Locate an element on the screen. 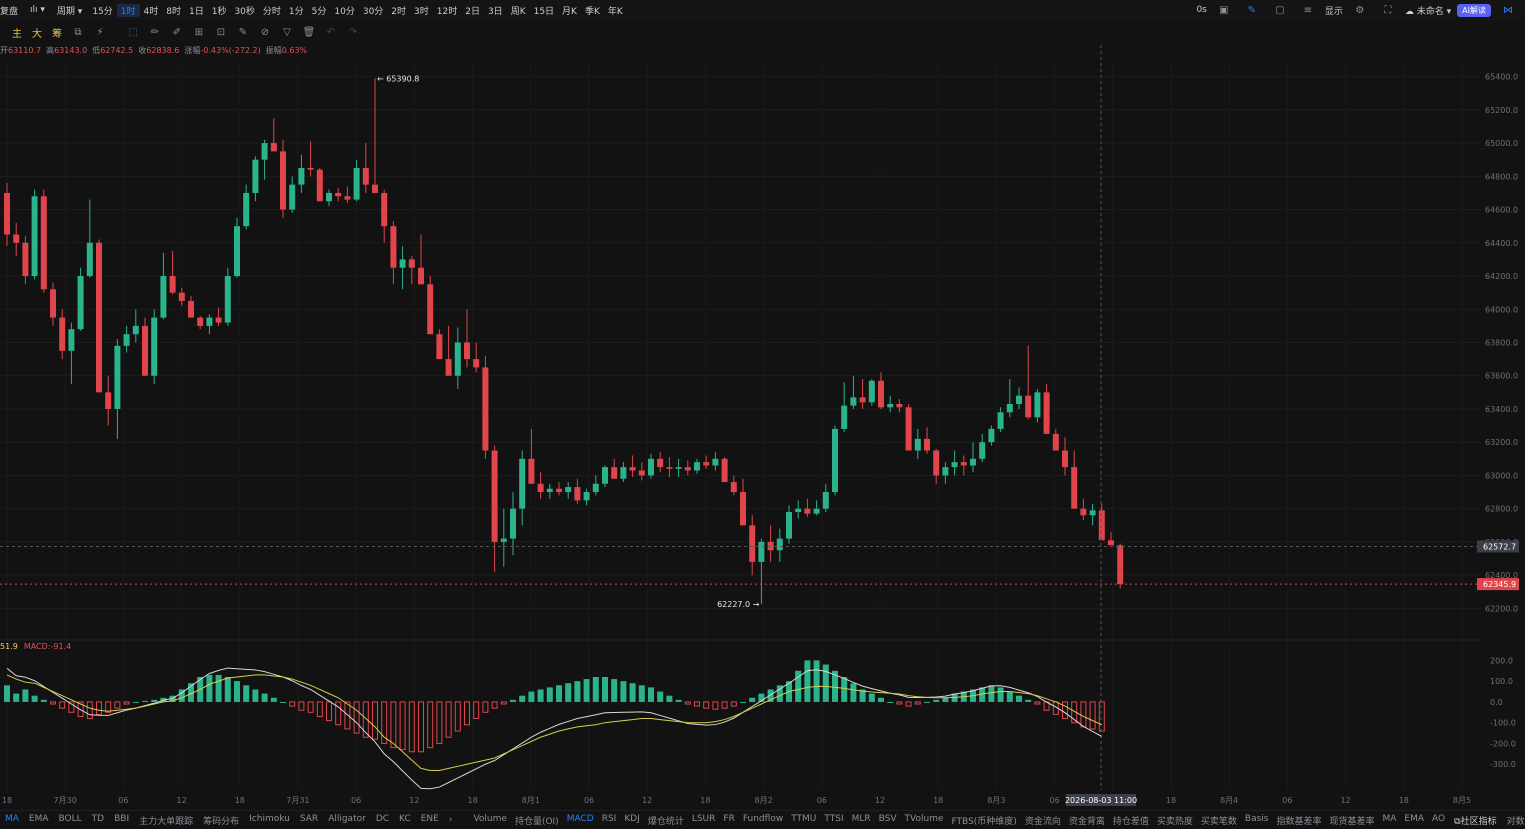  crosshair-time-label: 2026-08-03 11:00 is located at coordinates (1101, 800).